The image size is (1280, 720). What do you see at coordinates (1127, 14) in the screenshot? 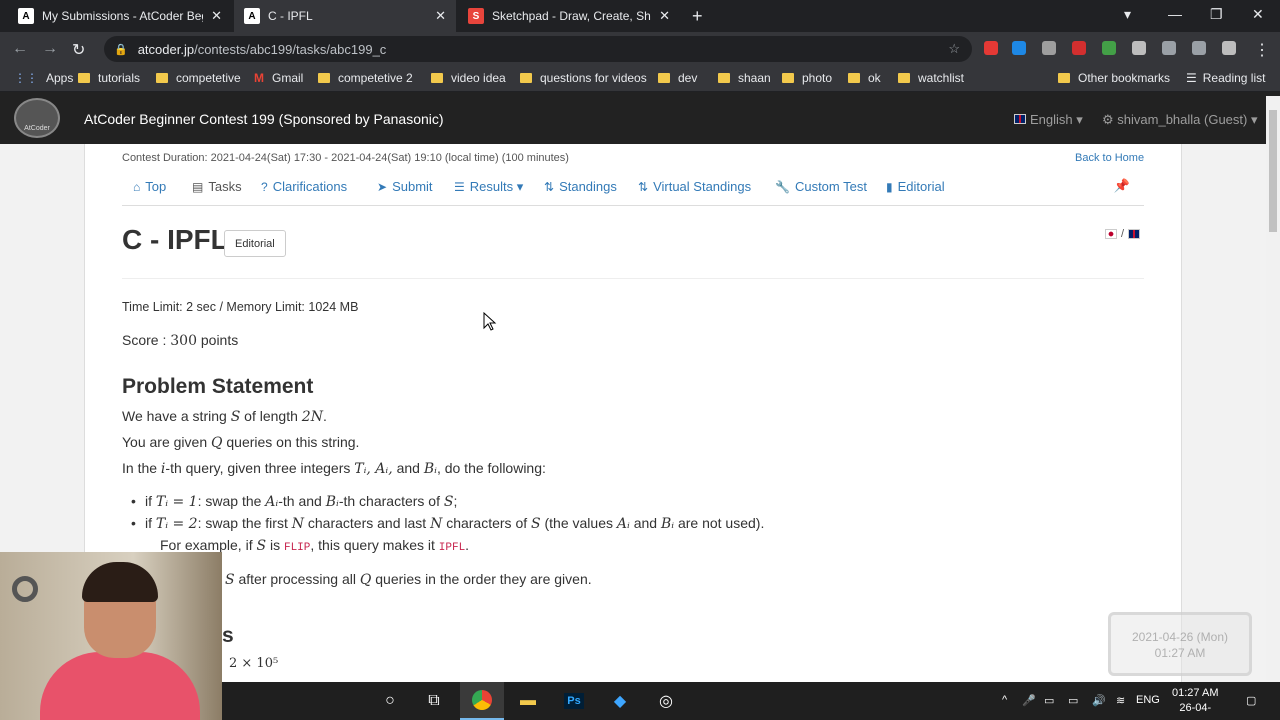
I see `profile-dropdown-icon: ▾` at bounding box center [1127, 14].